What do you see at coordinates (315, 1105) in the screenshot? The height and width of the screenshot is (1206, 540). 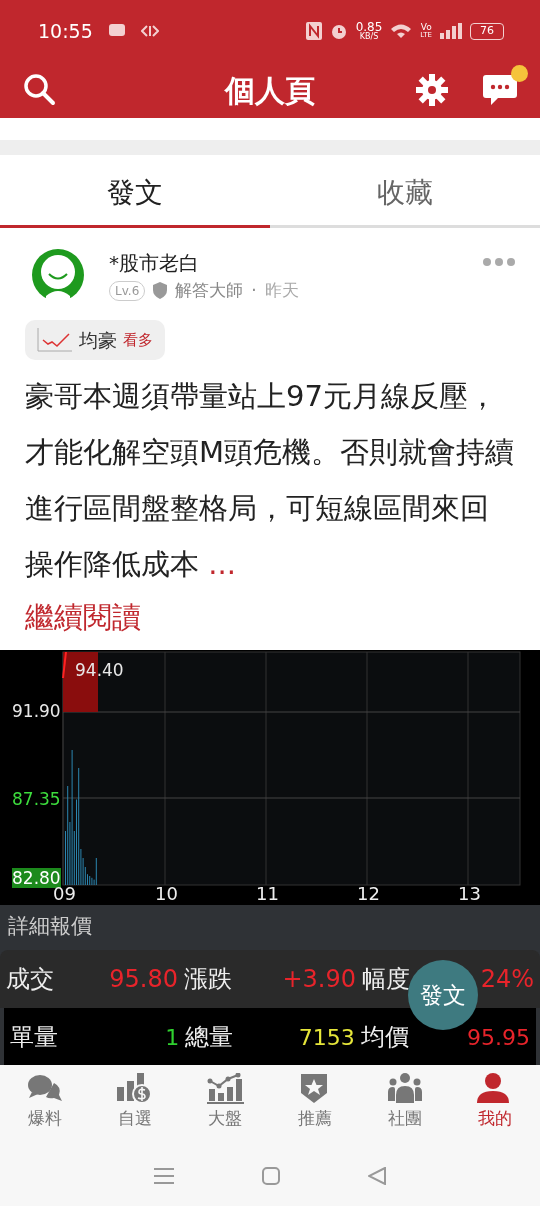 I see `nav-tab: 推薦` at bounding box center [315, 1105].